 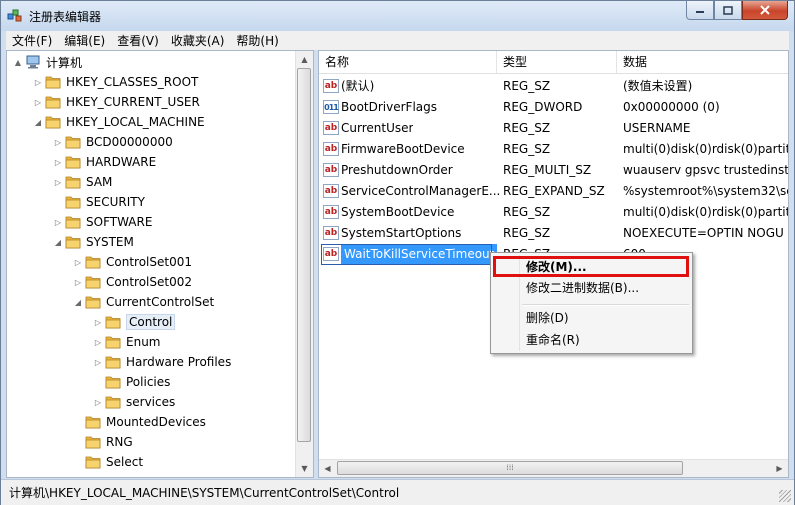 What do you see at coordinates (134, 322) in the screenshot?
I see `tree-node: ▷ Control` at bounding box center [134, 322].